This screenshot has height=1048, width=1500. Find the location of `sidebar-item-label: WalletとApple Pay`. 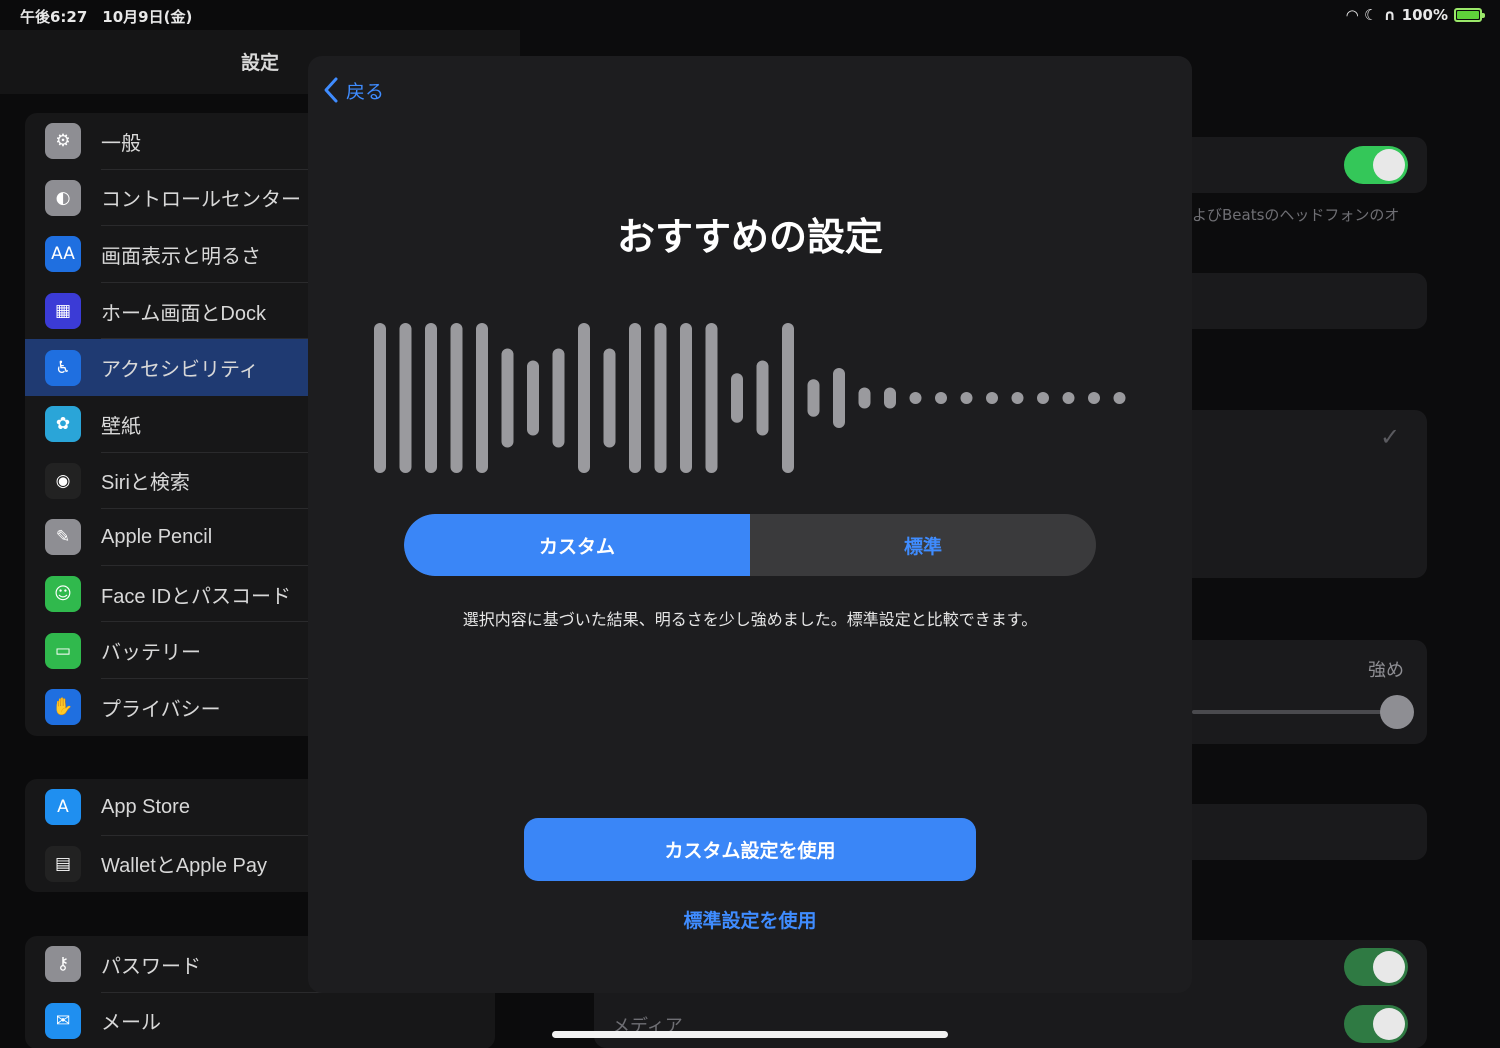

sidebar-item-label: WalletとApple Pay is located at coordinates (184, 866).